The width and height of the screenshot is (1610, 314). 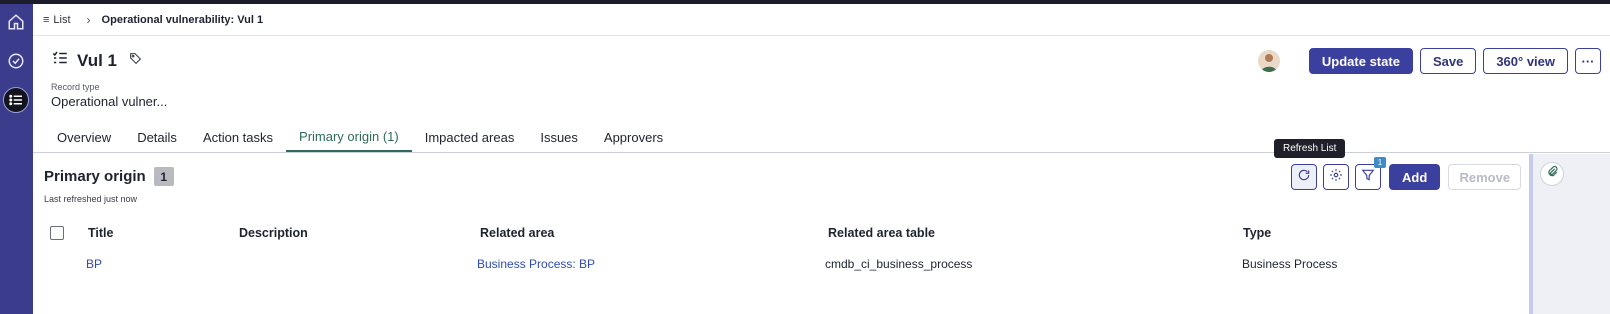 I want to click on filter-count-badge: 1, so click(x=1380, y=162).